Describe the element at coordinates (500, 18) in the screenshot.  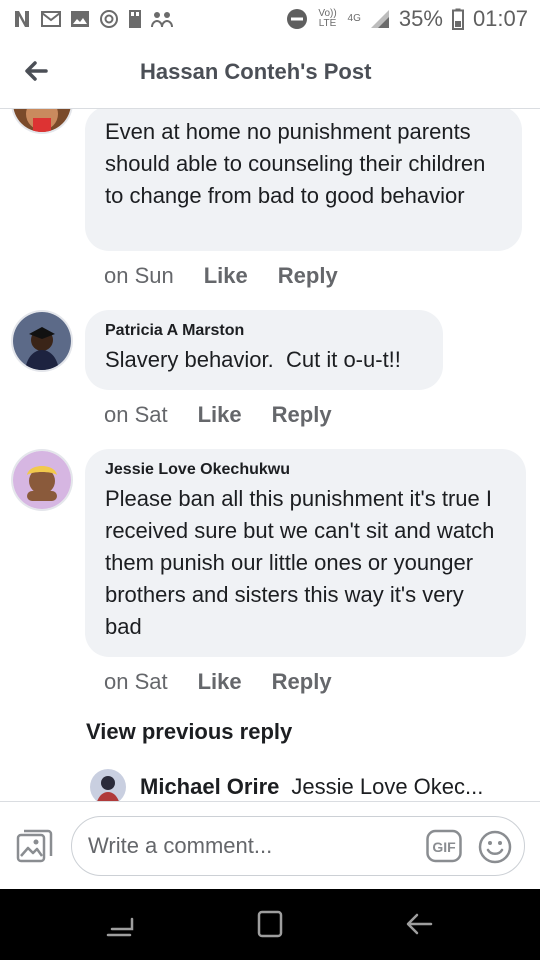
I see `clock: 01:07` at that location.